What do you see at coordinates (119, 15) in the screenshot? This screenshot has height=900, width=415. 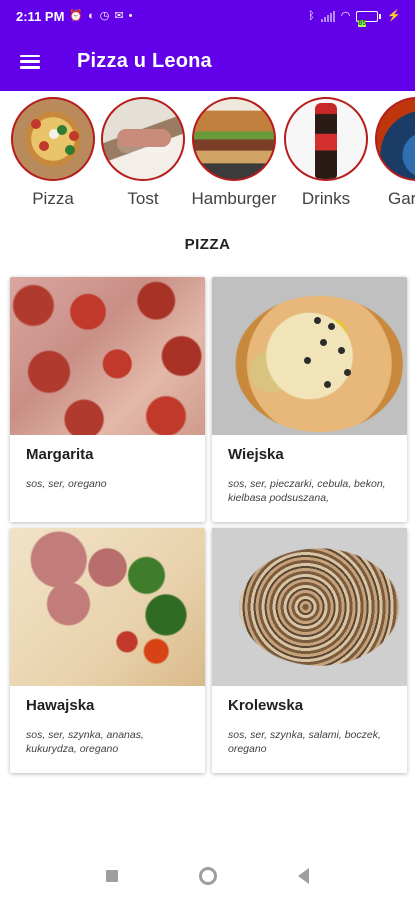 I see `mail-icon: ✉` at bounding box center [119, 15].